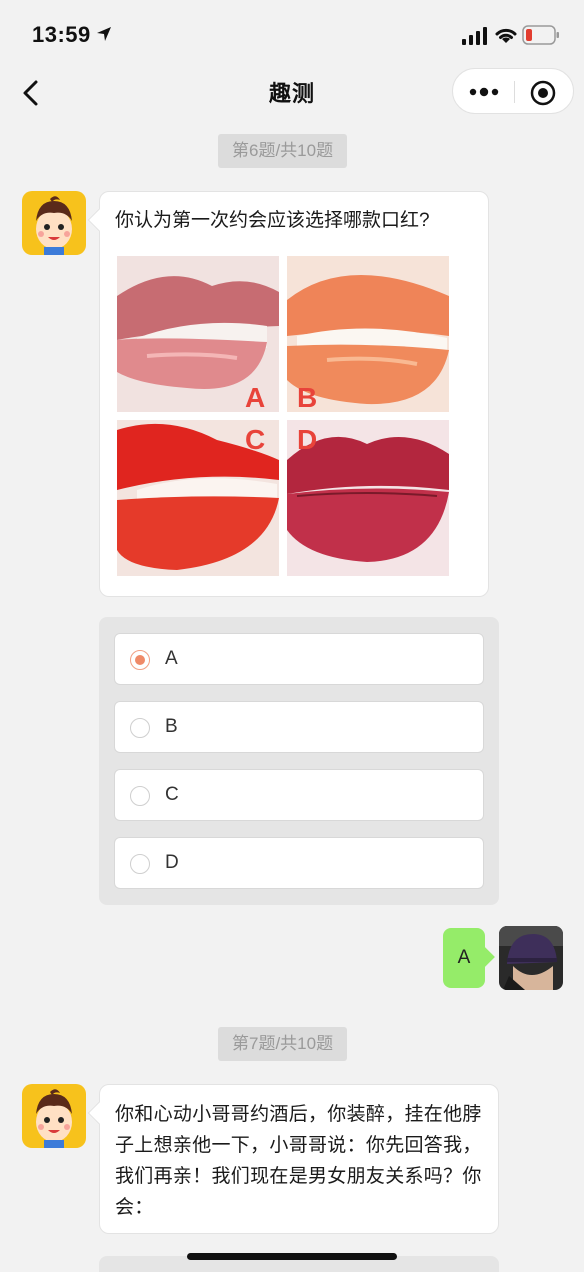 This screenshot has height=1272, width=584. What do you see at coordinates (255, 397) in the screenshot?
I see `image-label-a: A` at bounding box center [255, 397].